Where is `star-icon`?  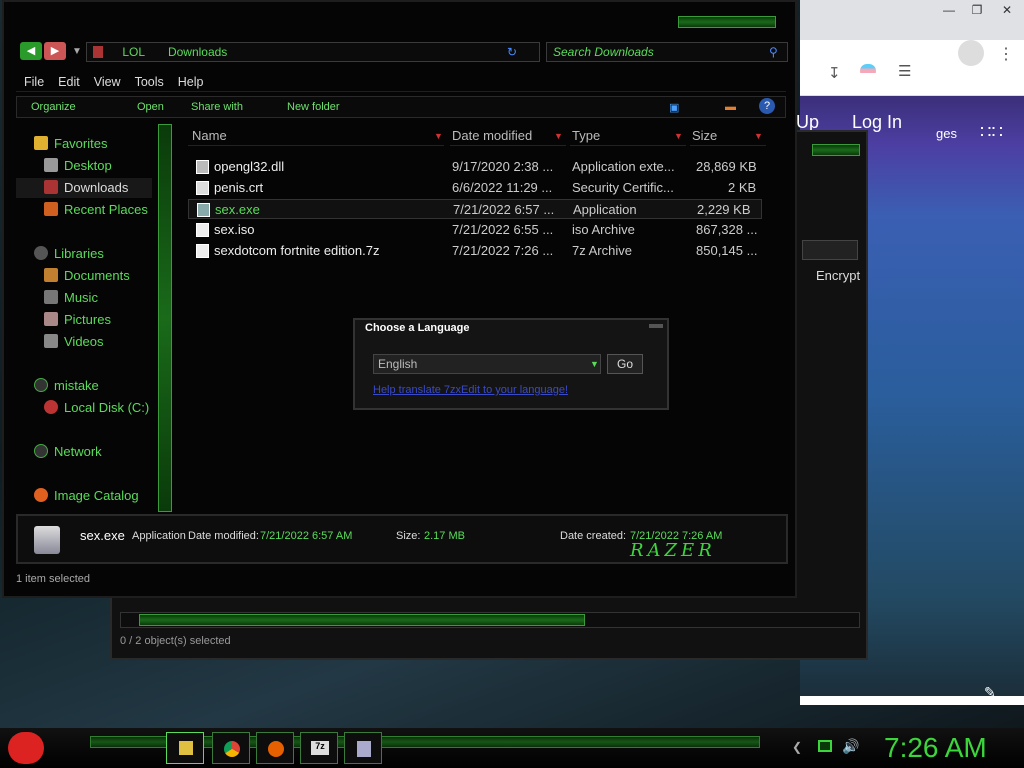
star-icon is located at coordinates (41, 143).